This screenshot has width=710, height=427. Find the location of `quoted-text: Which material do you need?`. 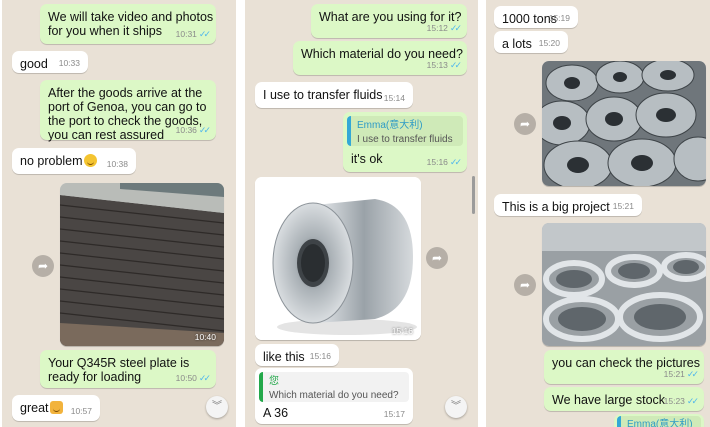

quoted-text: Which material do you need? is located at coordinates (334, 395).